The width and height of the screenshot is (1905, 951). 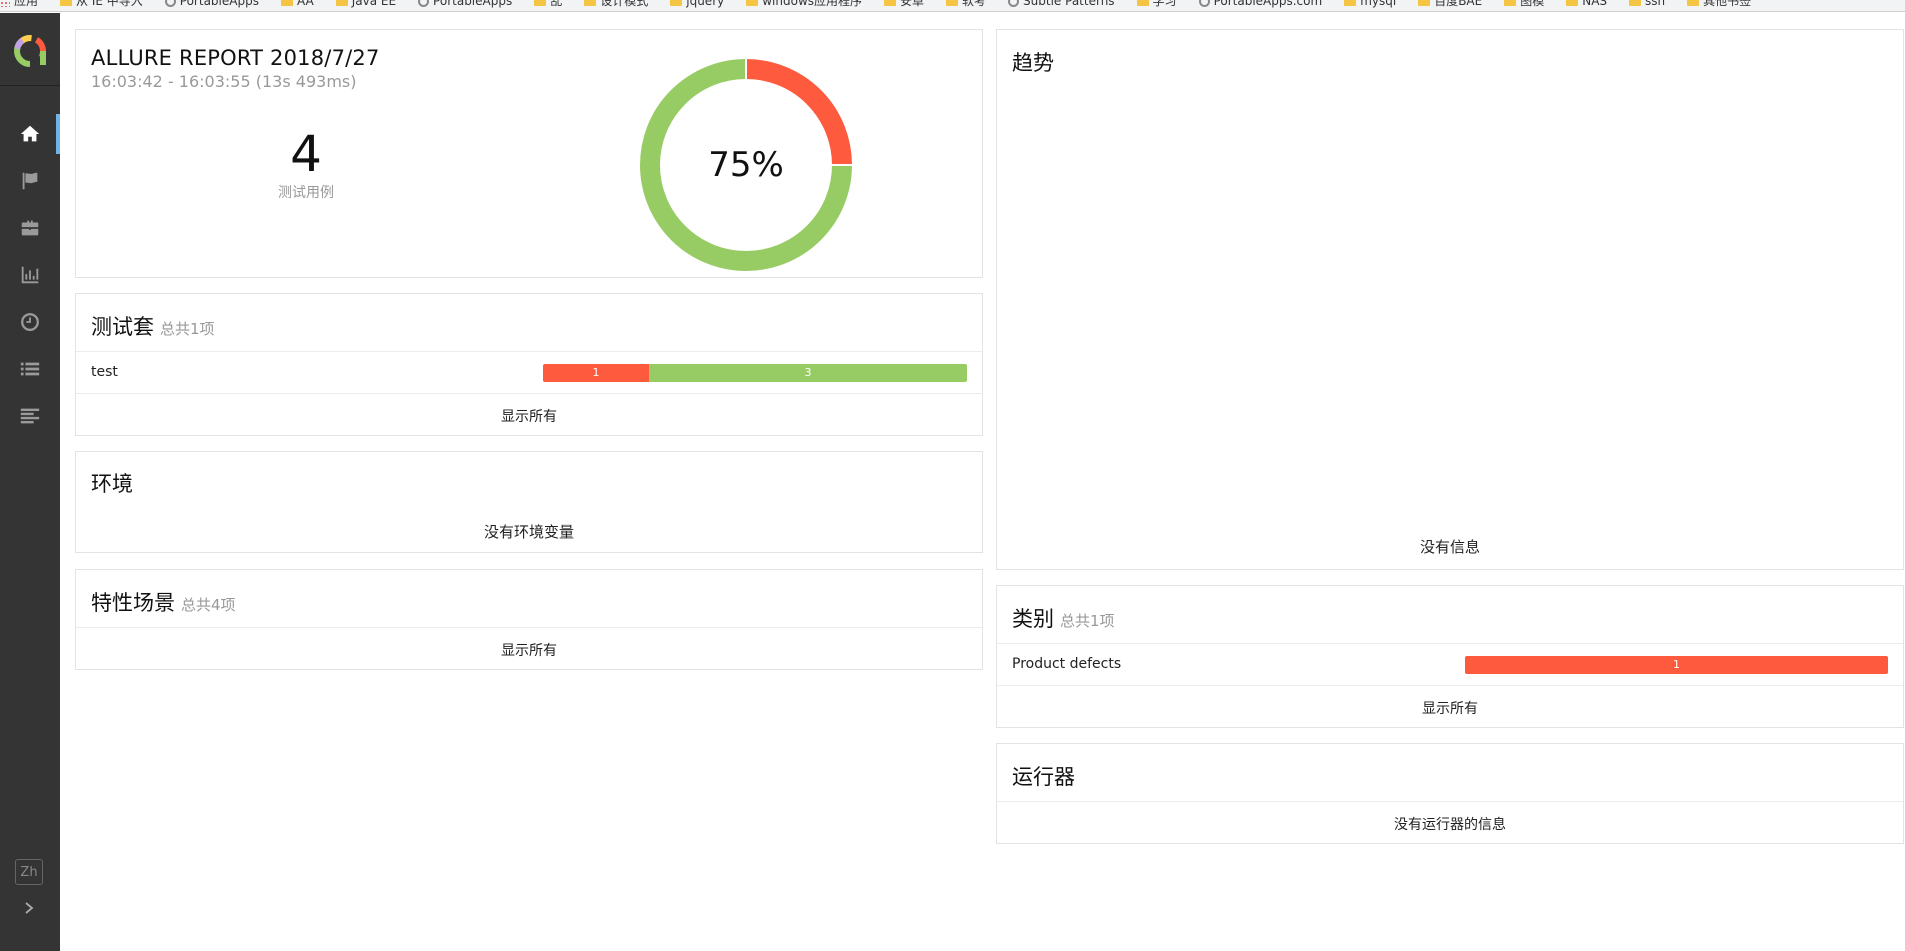 I want to click on bookmark-item: PortableApps.com, so click(x=1260, y=4).